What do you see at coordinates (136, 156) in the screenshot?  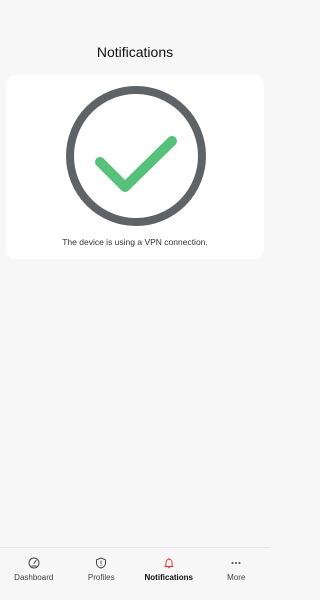 I see `checkmark-circle-icon` at bounding box center [136, 156].